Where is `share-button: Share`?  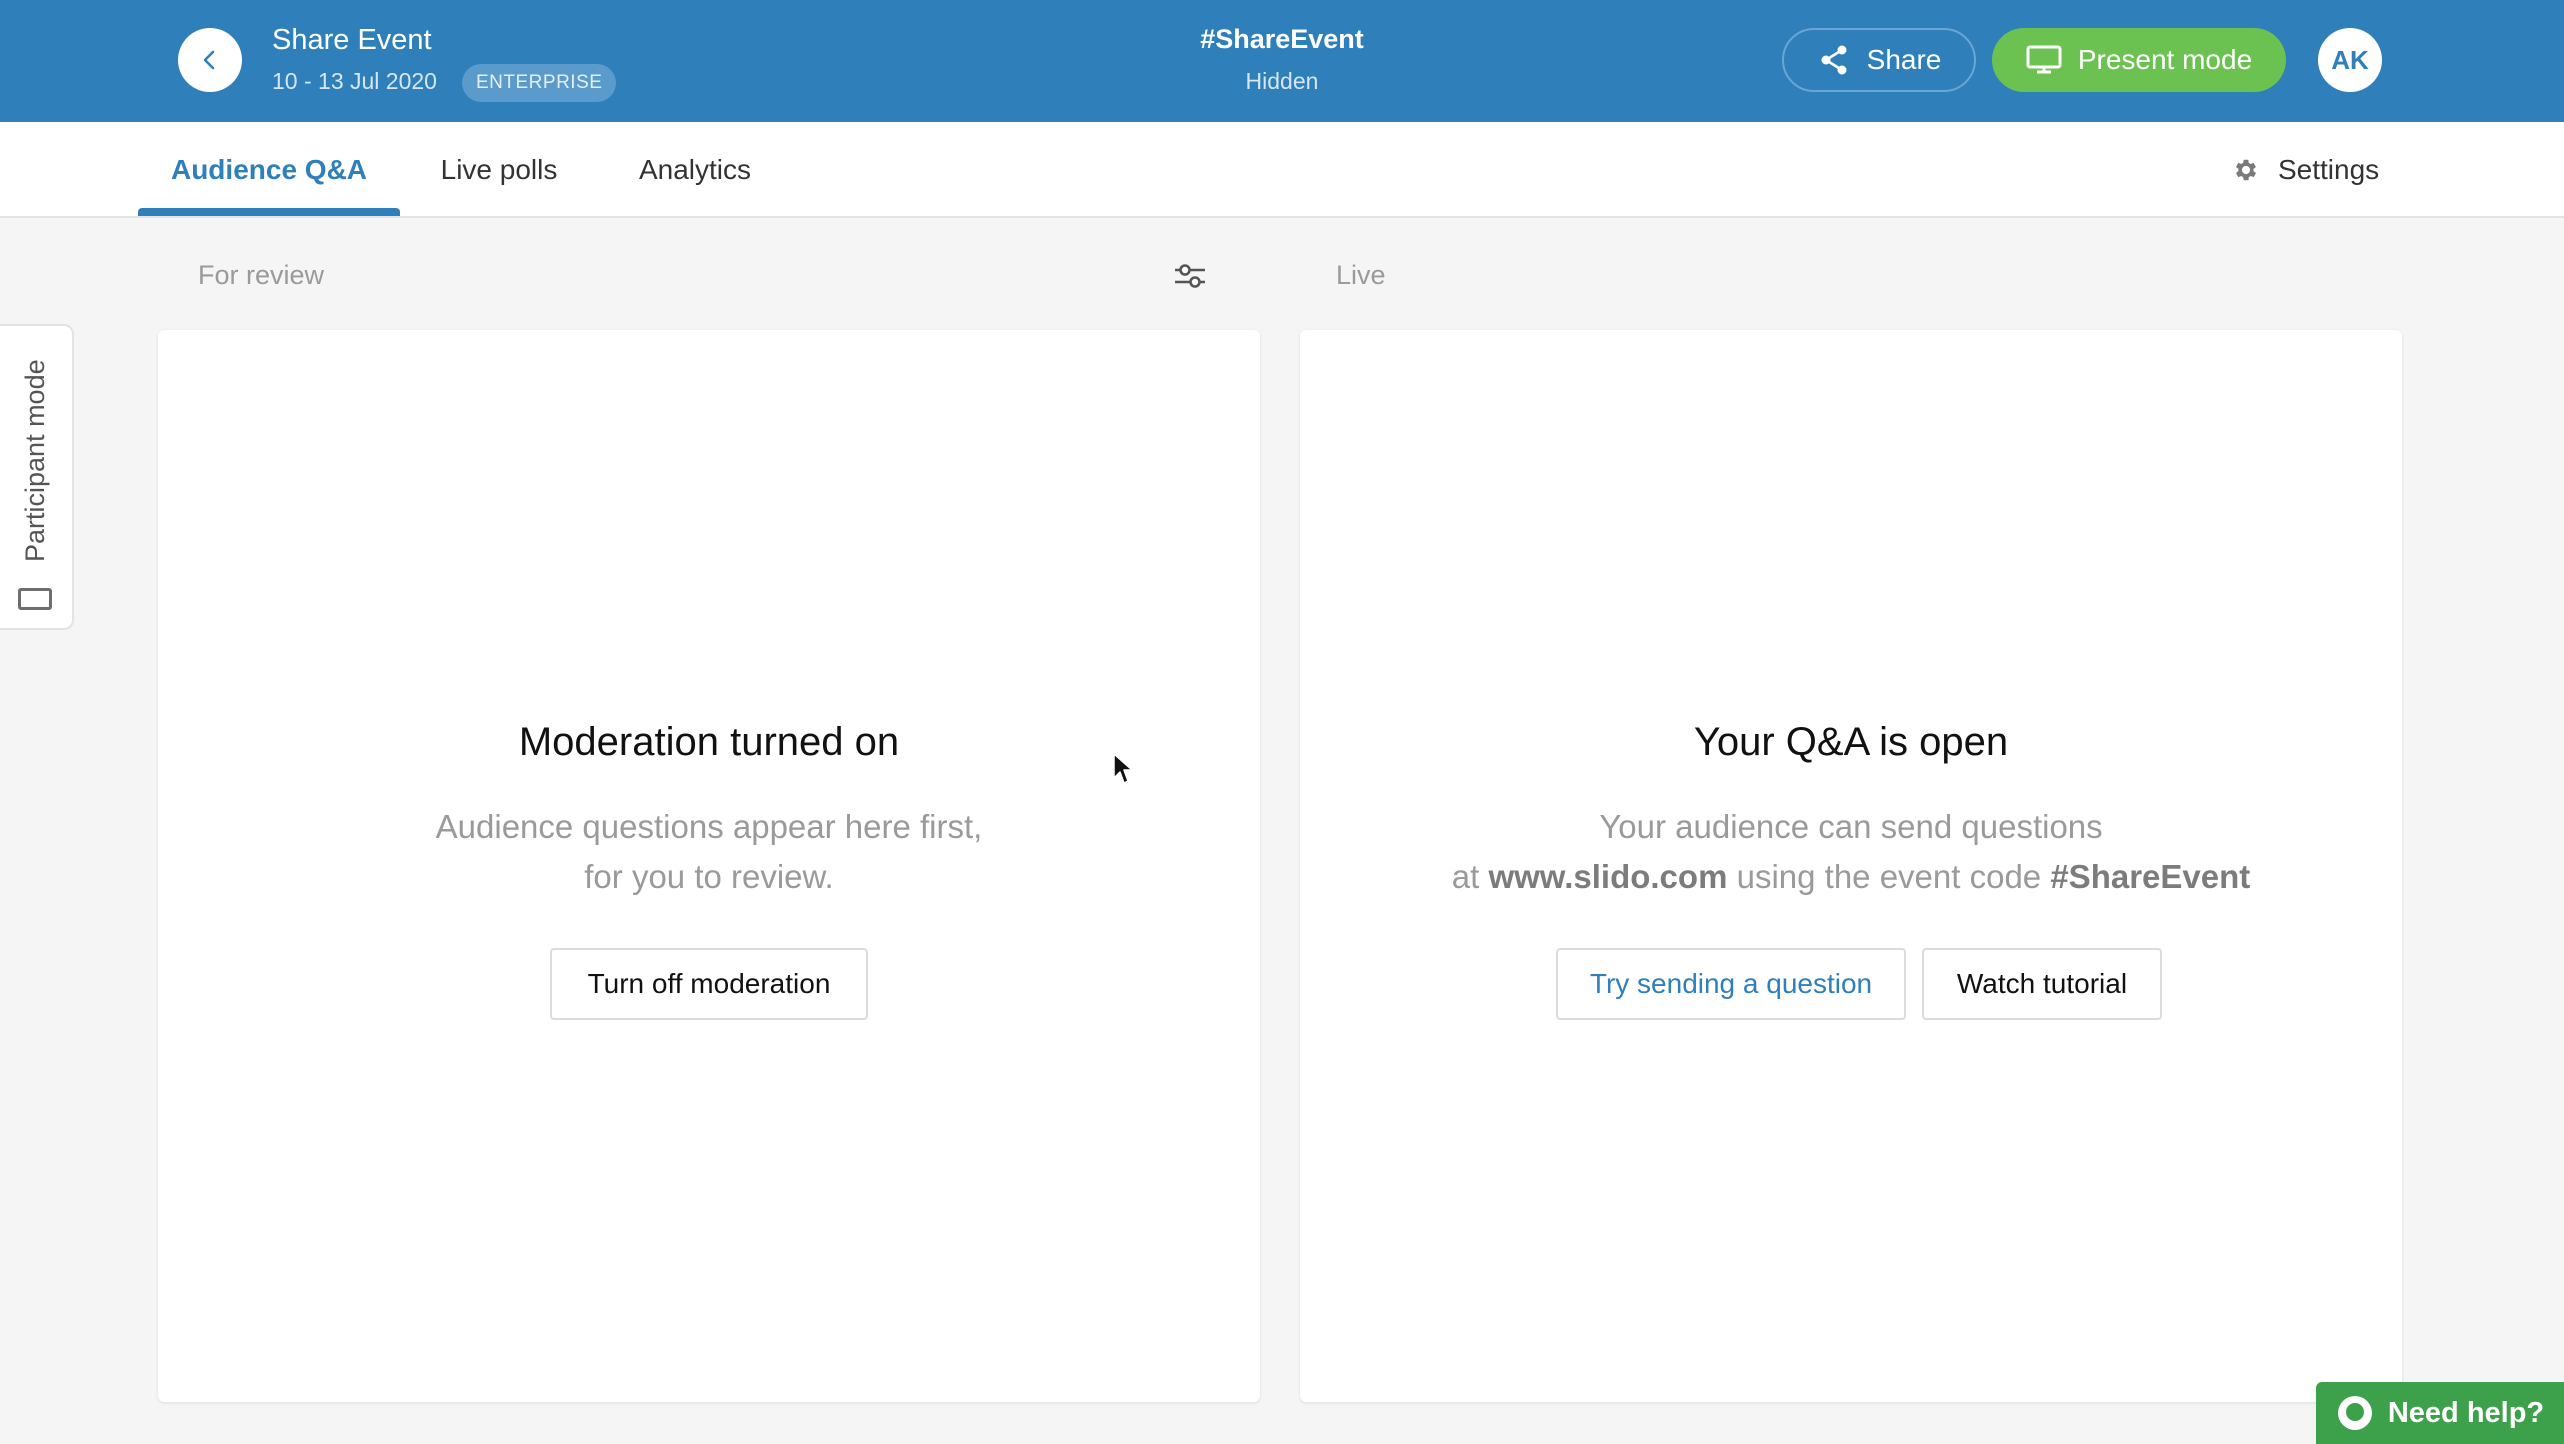
share-button: Share is located at coordinates (1879, 60).